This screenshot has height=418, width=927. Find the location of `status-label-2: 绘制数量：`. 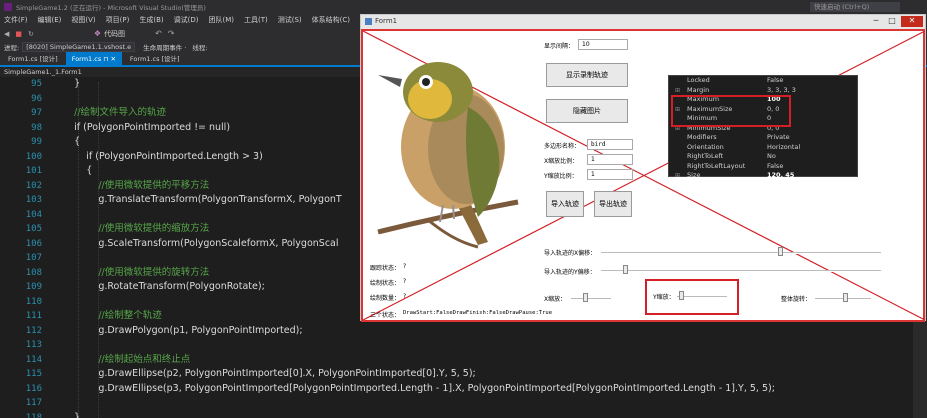

status-label-2: 绘制数量： is located at coordinates (385, 298).